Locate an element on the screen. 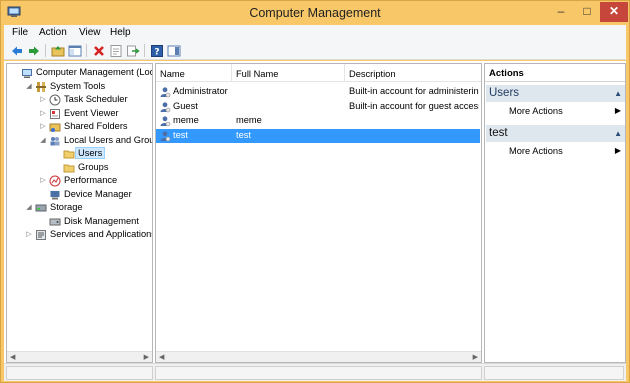  tree-item-label: Shared Folders is located at coordinates (96, 126).